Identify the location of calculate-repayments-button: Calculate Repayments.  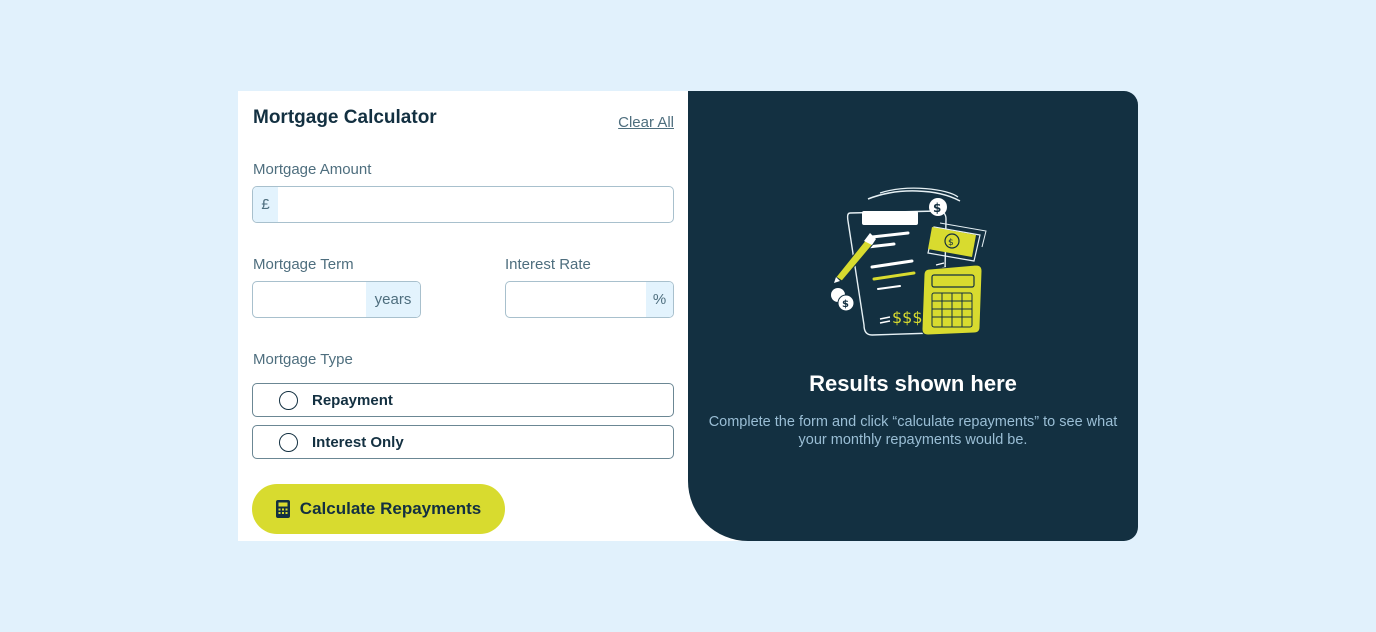
(378, 509).